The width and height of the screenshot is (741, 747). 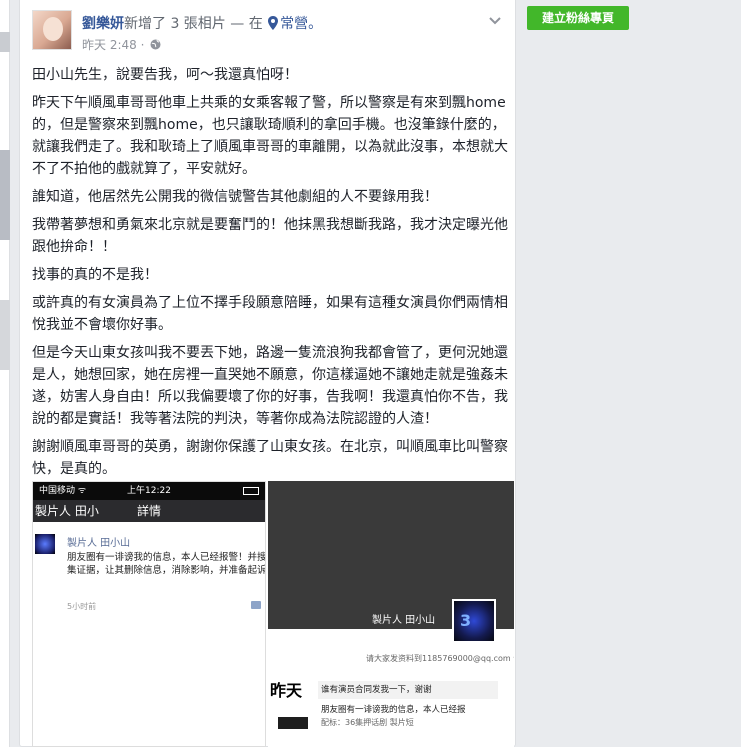 I want to click on phone-nav-title: 詳情, so click(x=149, y=511).